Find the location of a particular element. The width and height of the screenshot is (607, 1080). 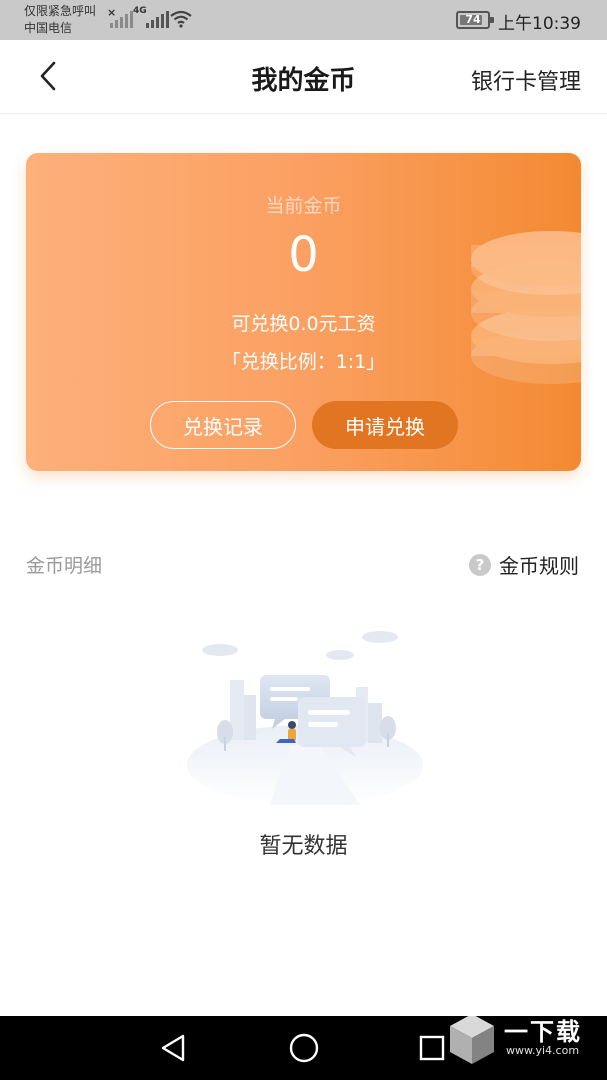

battery-icon: 74 is located at coordinates (475, 20).